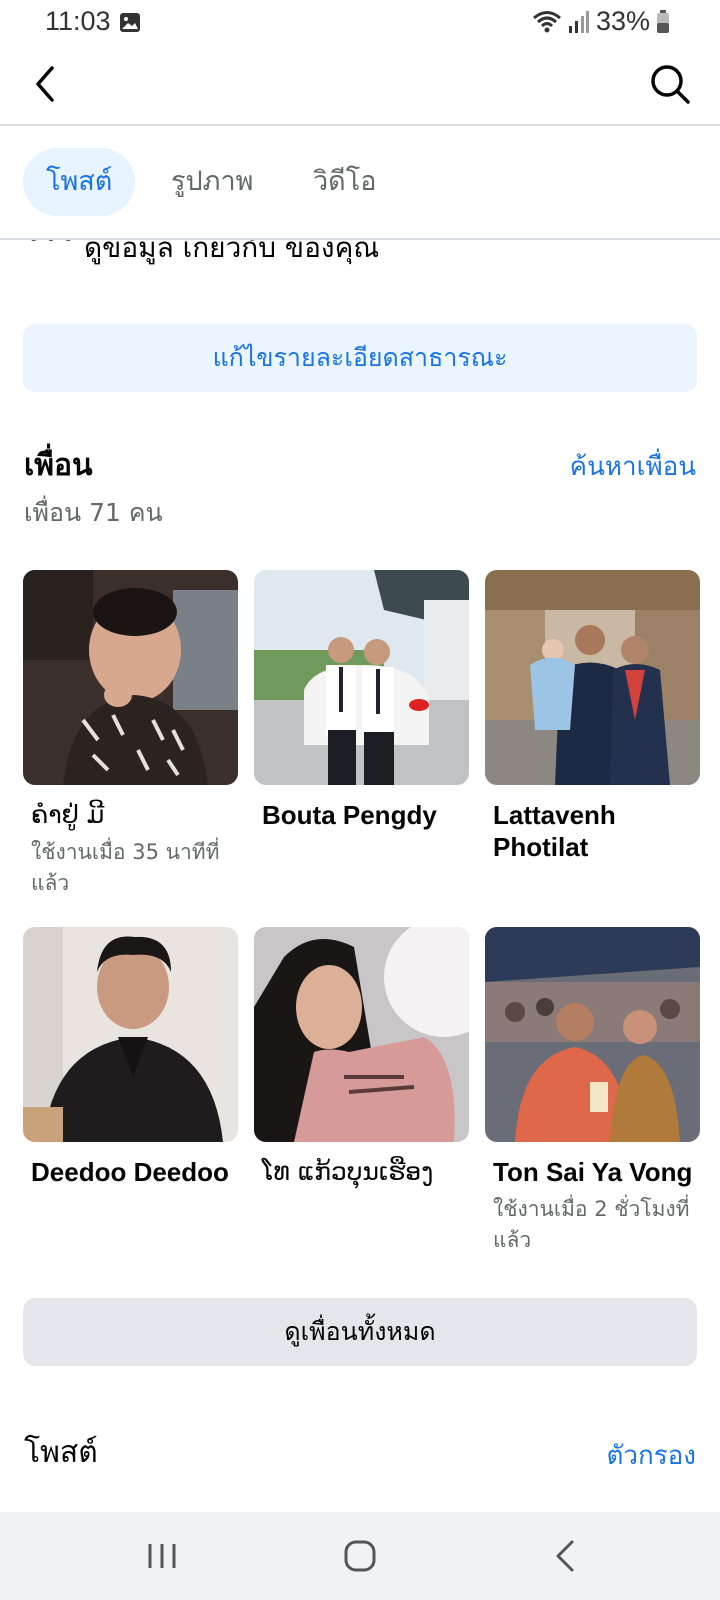  I want to click on profile-tabs: โพสต์ รูปภาพ วิดีโอ, so click(360, 183).